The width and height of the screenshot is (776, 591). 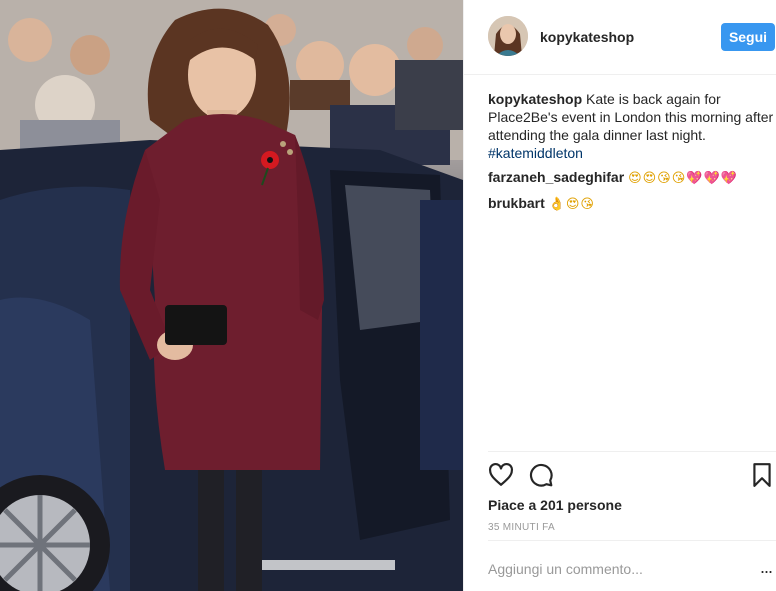 I want to click on comment-emoji-text: 👌😍😘, so click(x=571, y=204).